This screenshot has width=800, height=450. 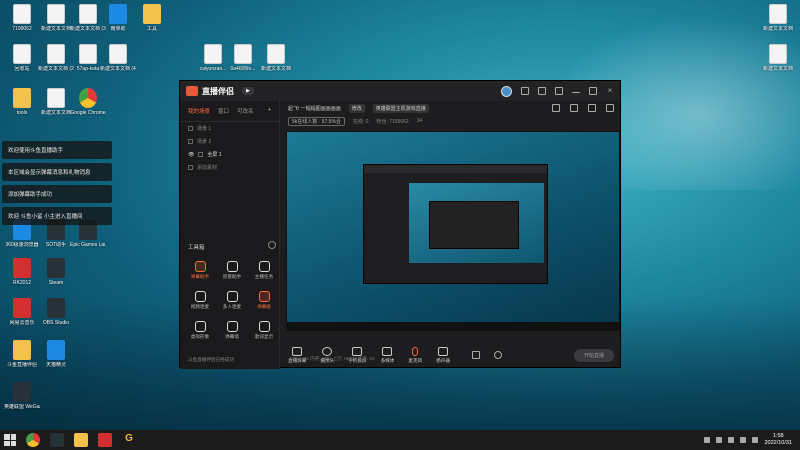 What do you see at coordinates (314, 108) in the screenshot?
I see `room-title: 起飞! 一幅幅图画画画画` at bounding box center [314, 108].